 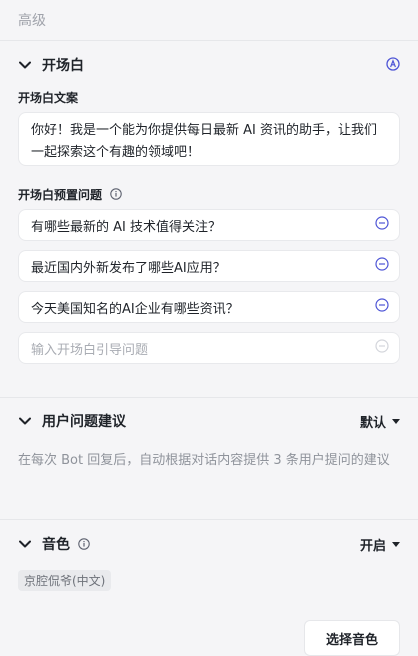 I want to click on suggestions-description: 在每次 Bot 回复后，自动根据对话内容提供 3 条用户提问的建议, so click(x=204, y=460).